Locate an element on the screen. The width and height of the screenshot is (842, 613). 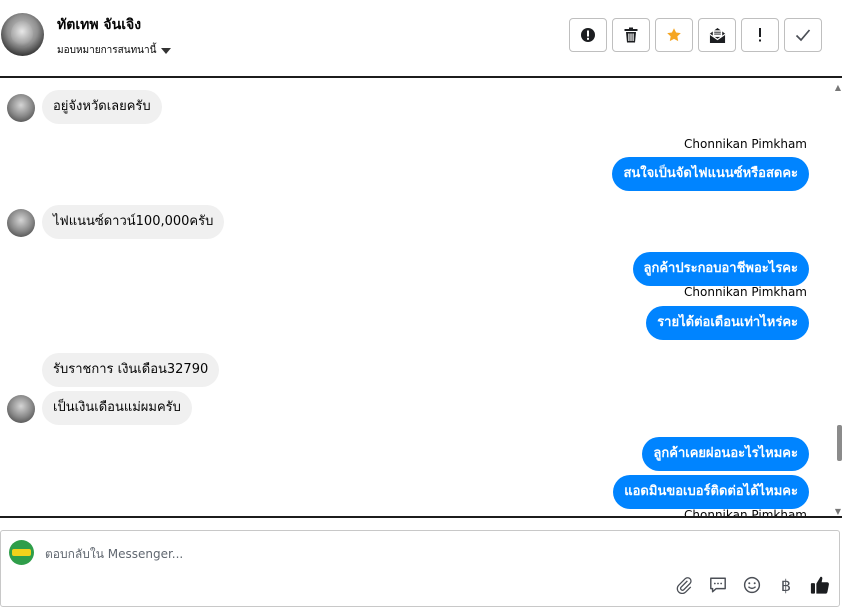
paperclip-icon is located at coordinates (684, 585).